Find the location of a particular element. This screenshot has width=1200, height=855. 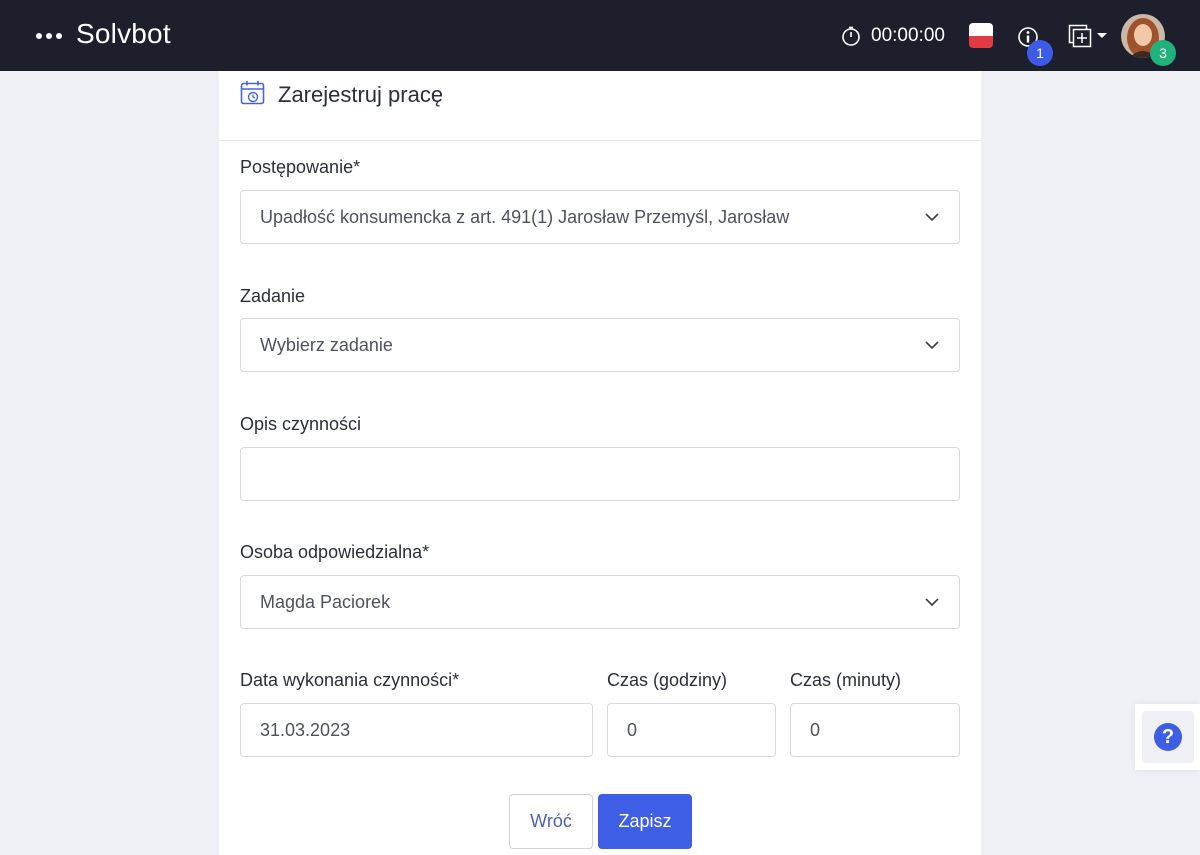

calendar-clock-icon is located at coordinates (252, 93).